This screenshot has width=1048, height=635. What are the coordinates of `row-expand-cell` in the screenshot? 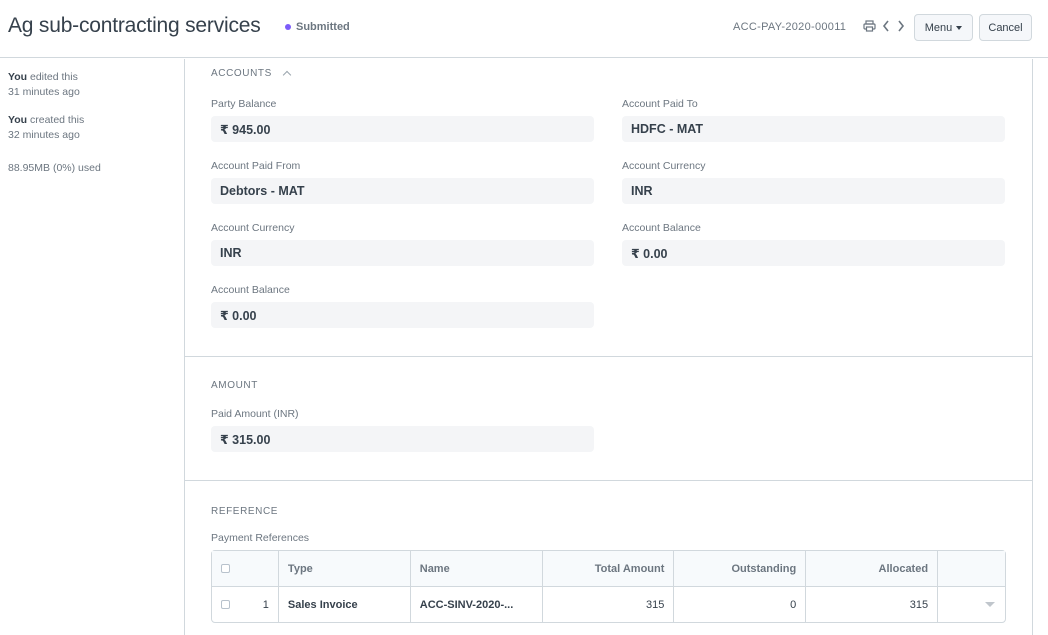 It's located at (971, 604).